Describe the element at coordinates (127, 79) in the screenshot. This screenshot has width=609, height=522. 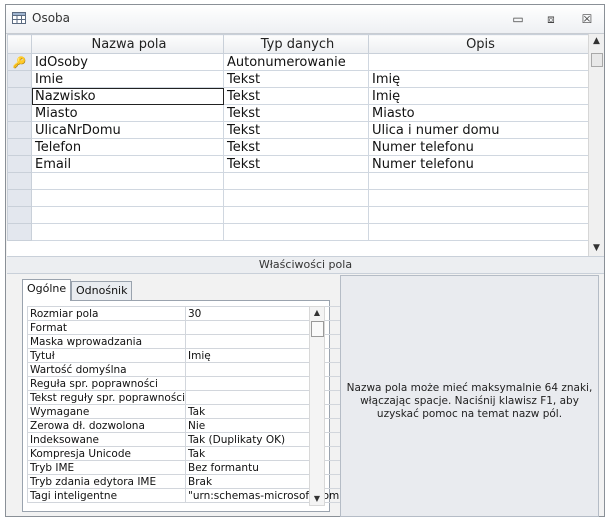
I see `cell-name: Imie` at that location.